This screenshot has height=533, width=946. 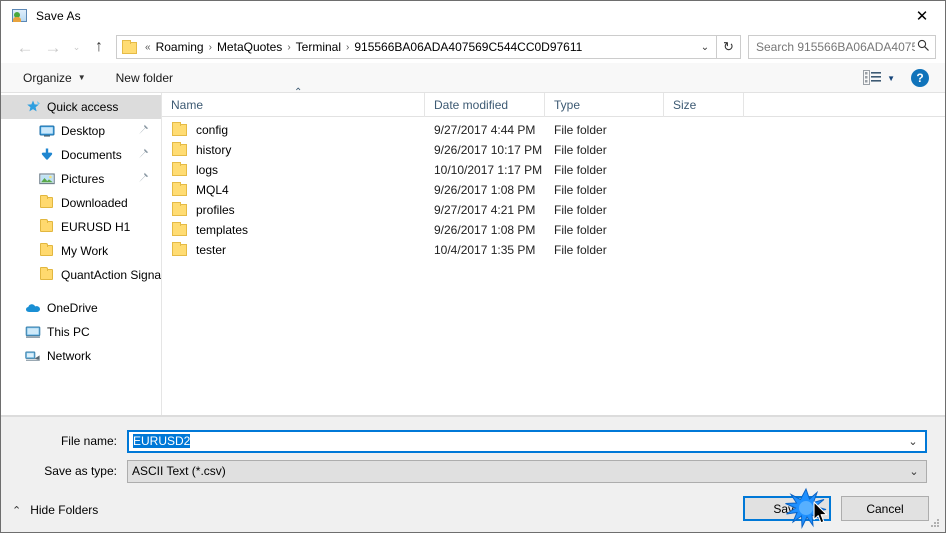 I want to click on table-row: templates 9/26/2017 1:08 PM File folder, so click(x=553, y=230).